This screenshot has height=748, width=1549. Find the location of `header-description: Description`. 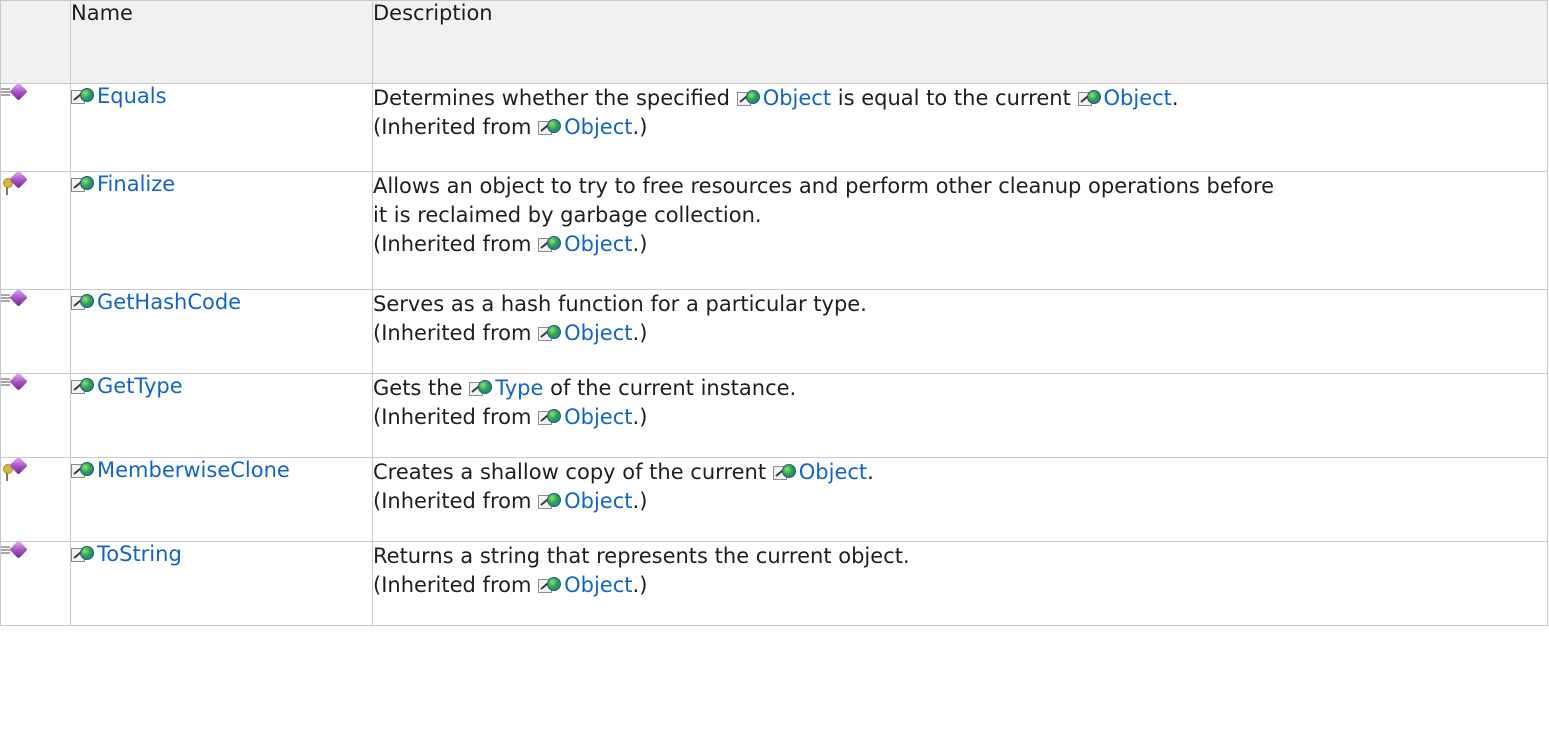

header-description: Description is located at coordinates (960, 42).